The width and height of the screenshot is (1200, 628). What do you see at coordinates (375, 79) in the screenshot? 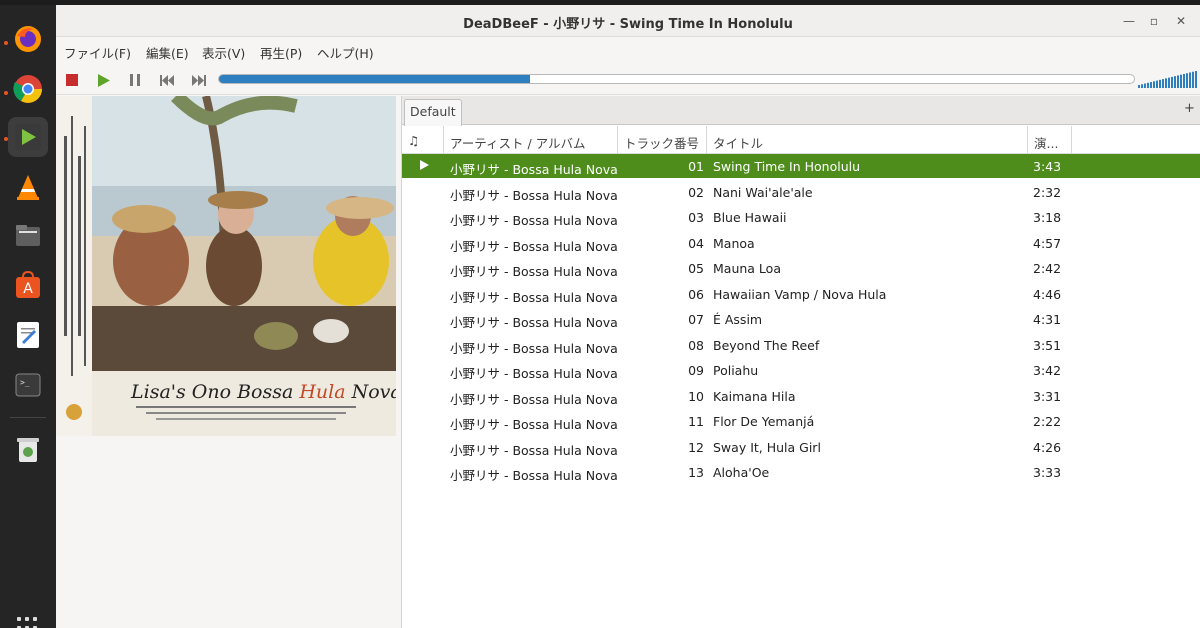
I see `seek-progress` at bounding box center [375, 79].